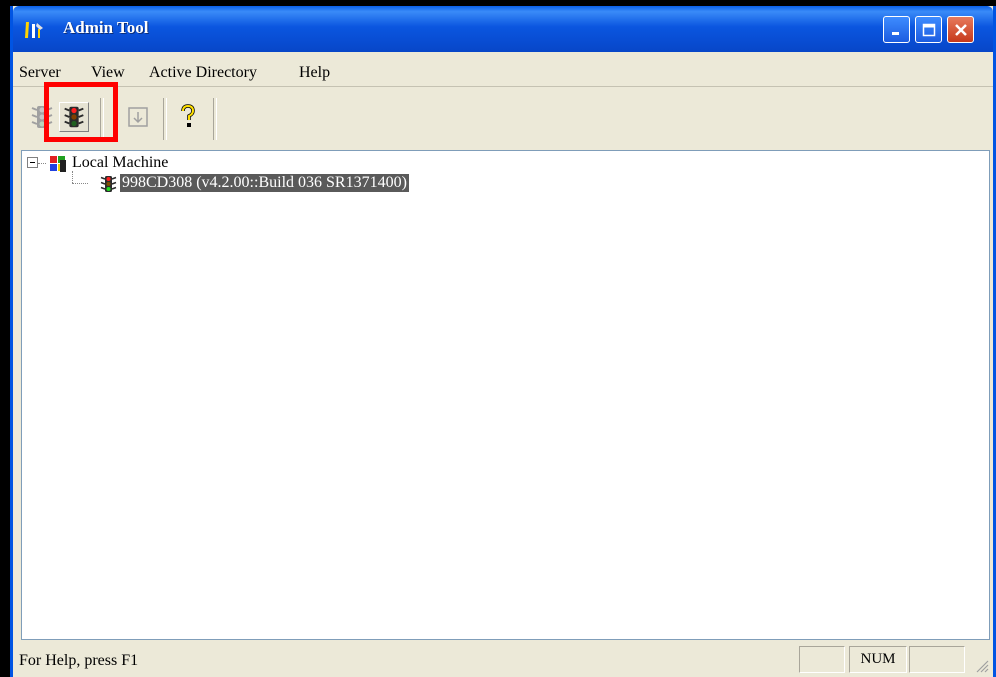 The image size is (996, 677). Describe the element at coordinates (108, 73) in the screenshot. I see `menu-view: View` at that location.